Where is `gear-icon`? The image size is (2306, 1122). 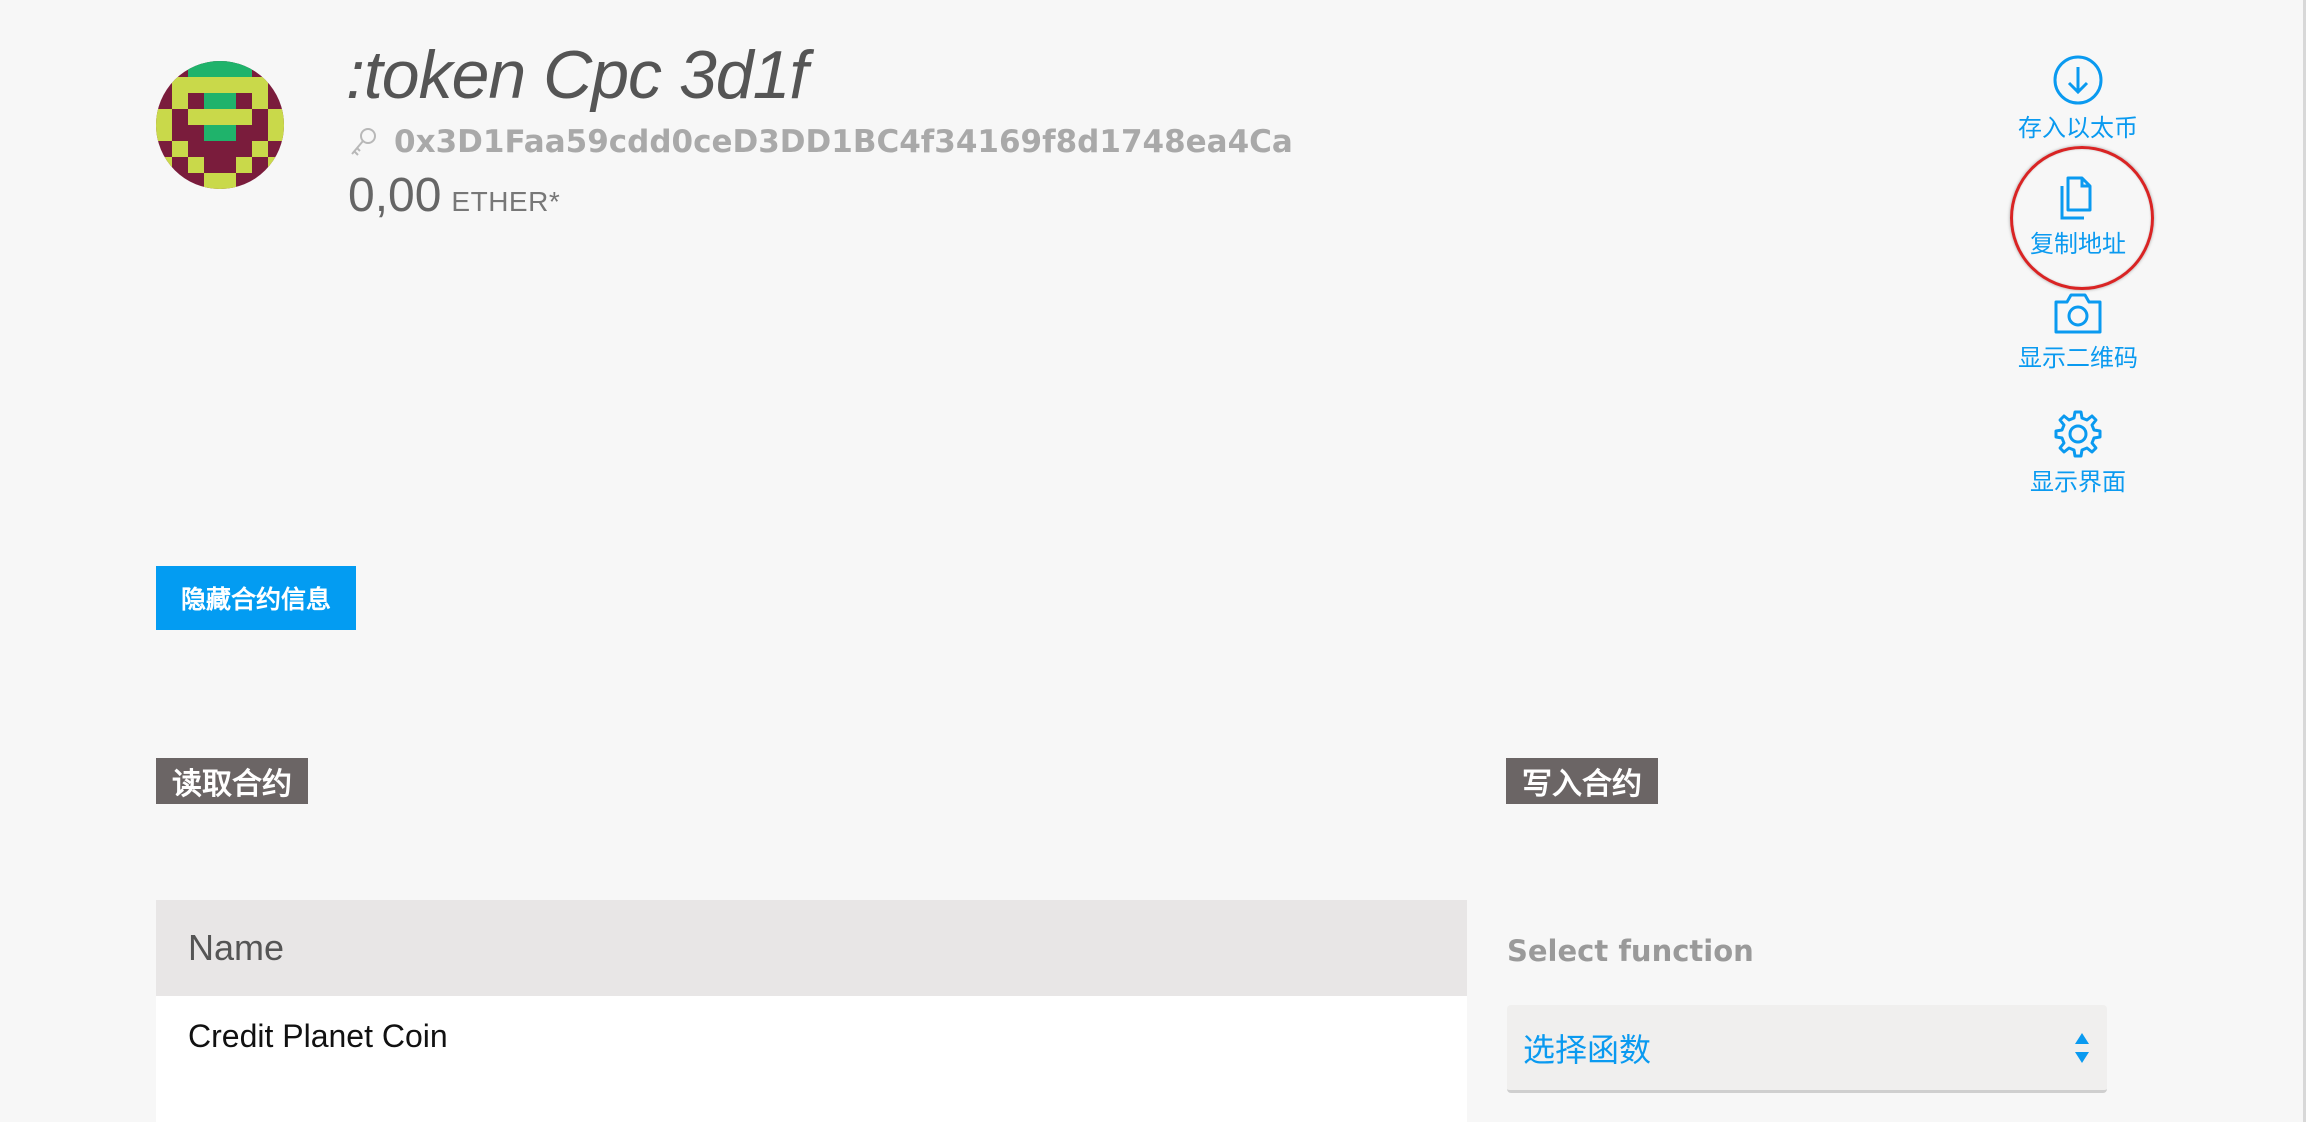
gear-icon is located at coordinates (2078, 434).